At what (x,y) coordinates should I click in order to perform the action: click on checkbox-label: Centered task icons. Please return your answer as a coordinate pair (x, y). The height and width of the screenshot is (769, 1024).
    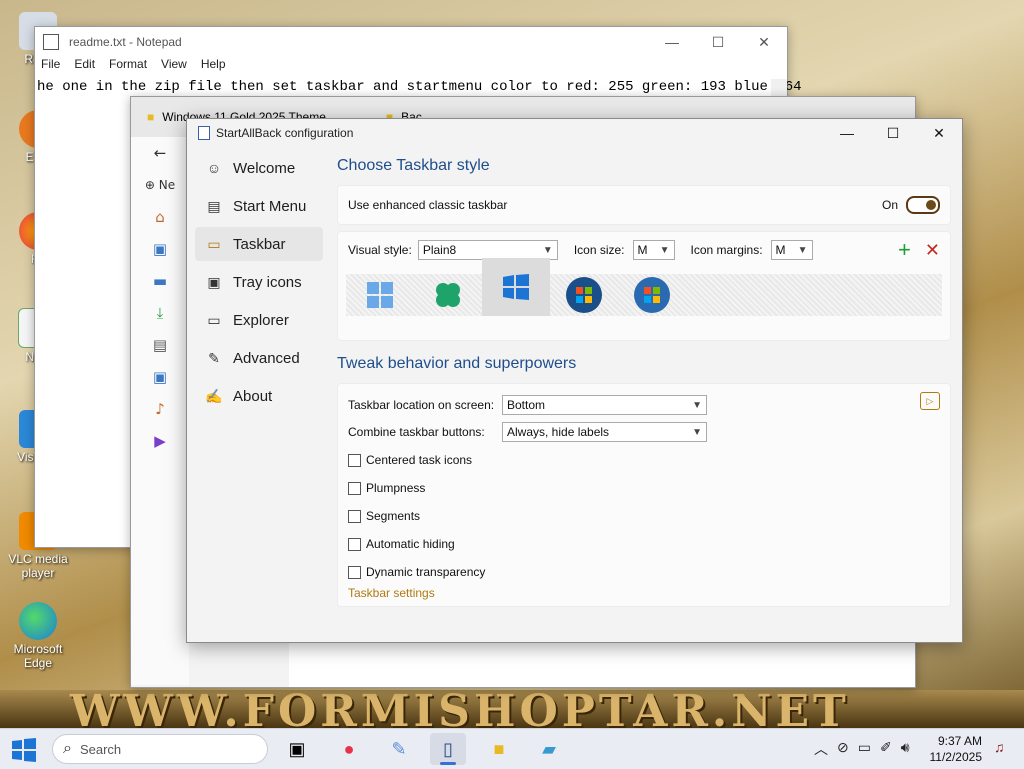
    Looking at the image, I should click on (419, 460).